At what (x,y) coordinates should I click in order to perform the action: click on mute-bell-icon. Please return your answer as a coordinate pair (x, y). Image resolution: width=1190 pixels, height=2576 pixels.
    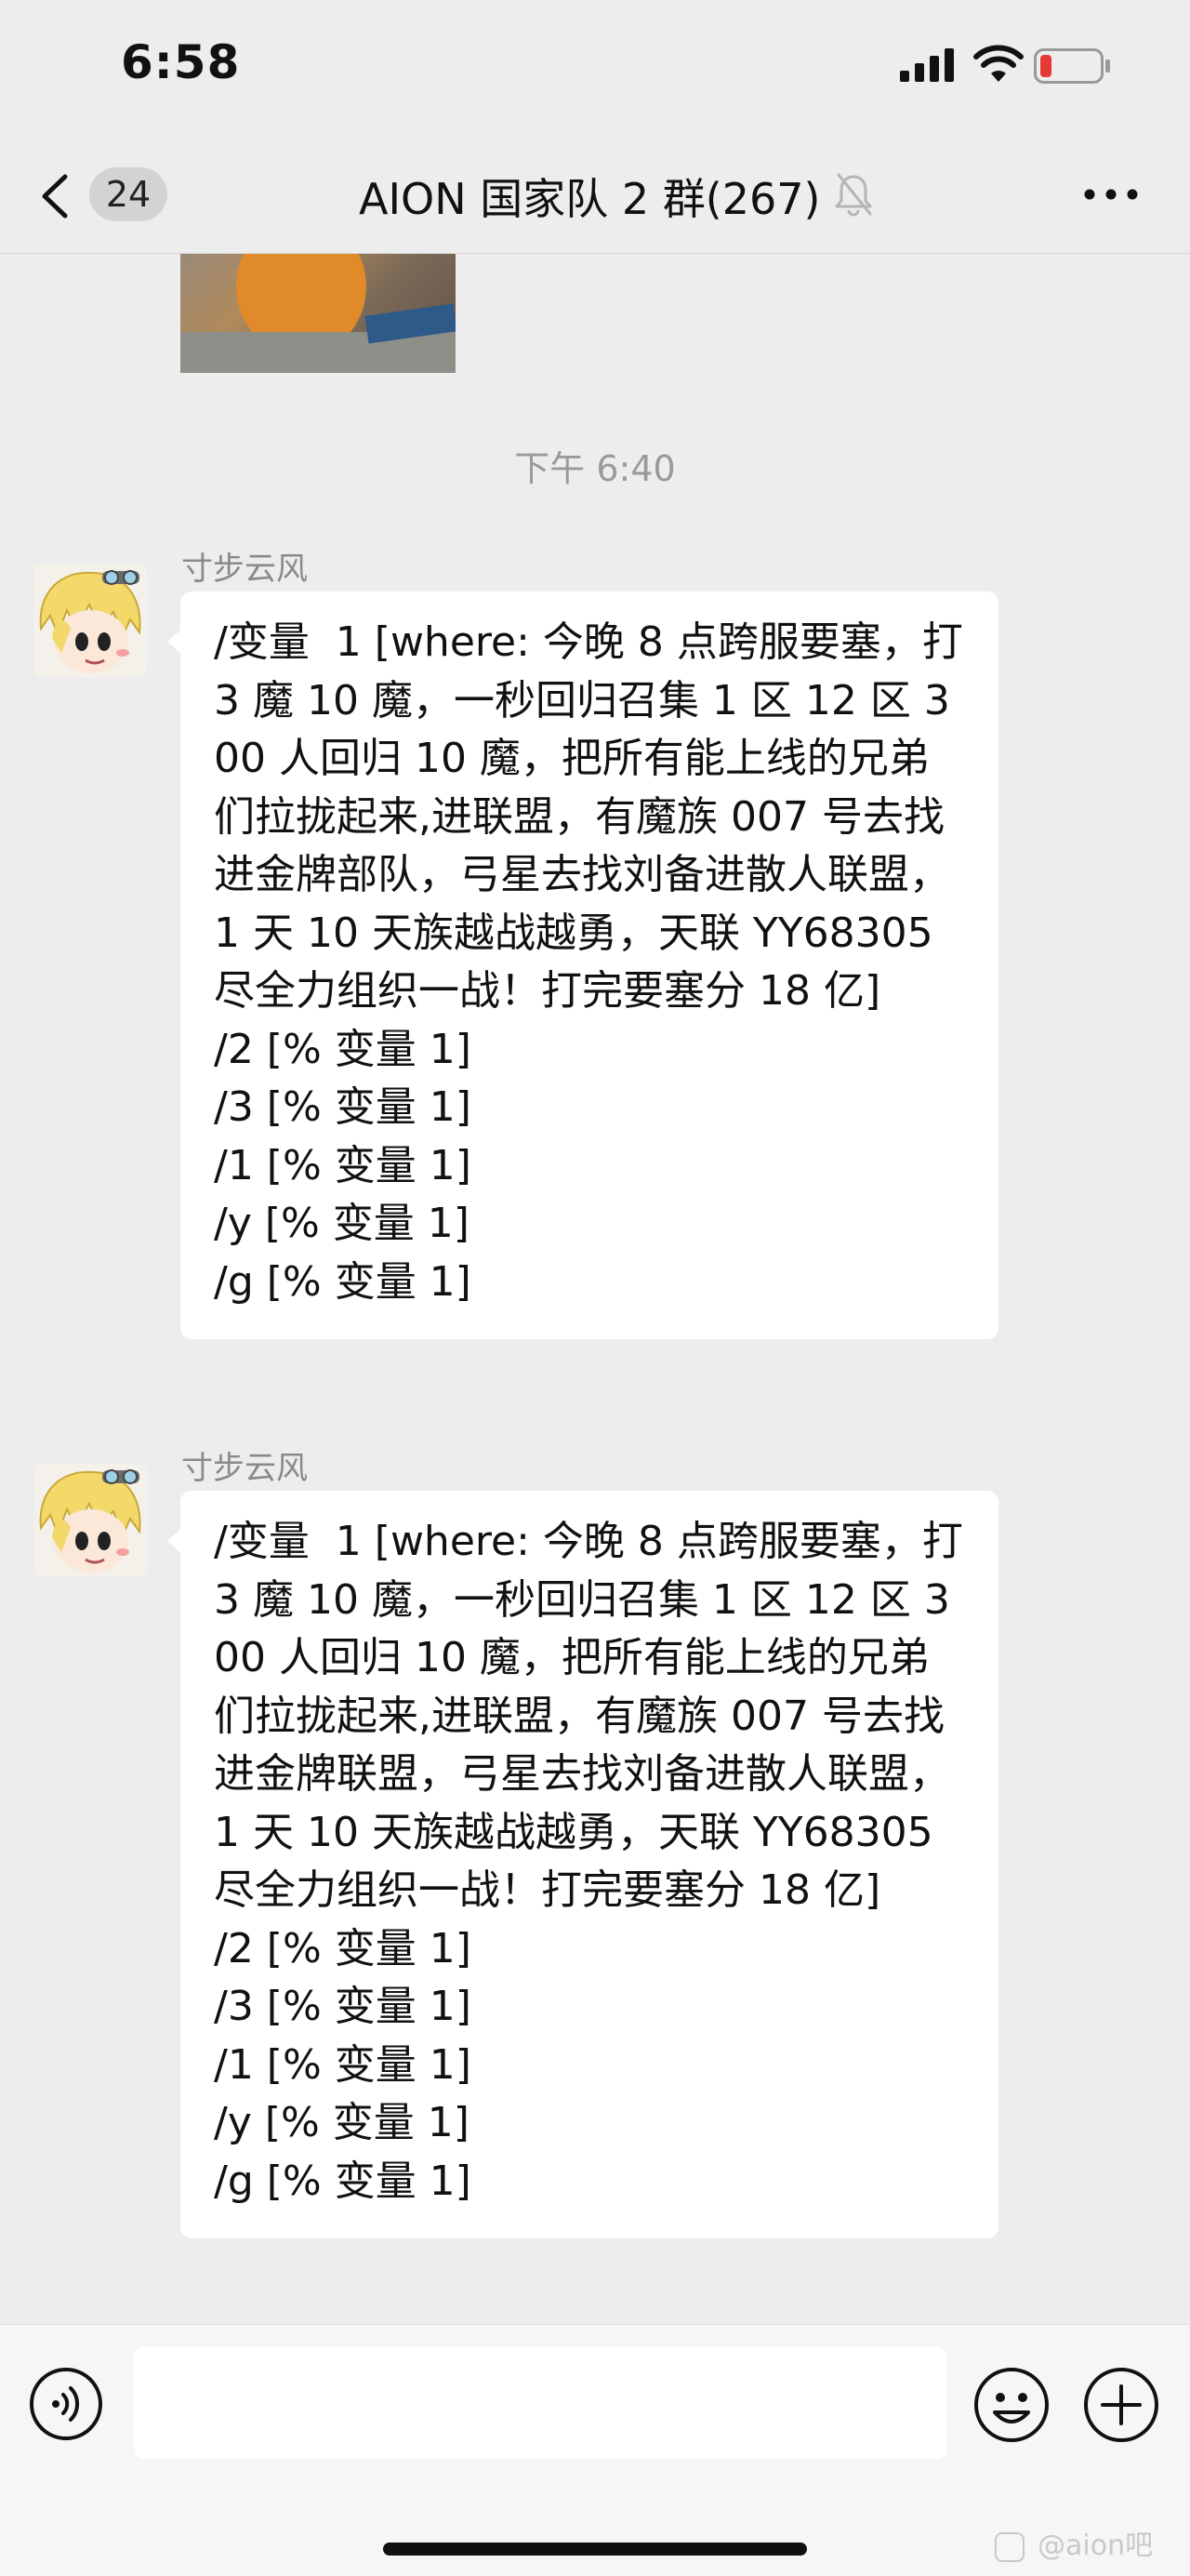
    Looking at the image, I should click on (853, 195).